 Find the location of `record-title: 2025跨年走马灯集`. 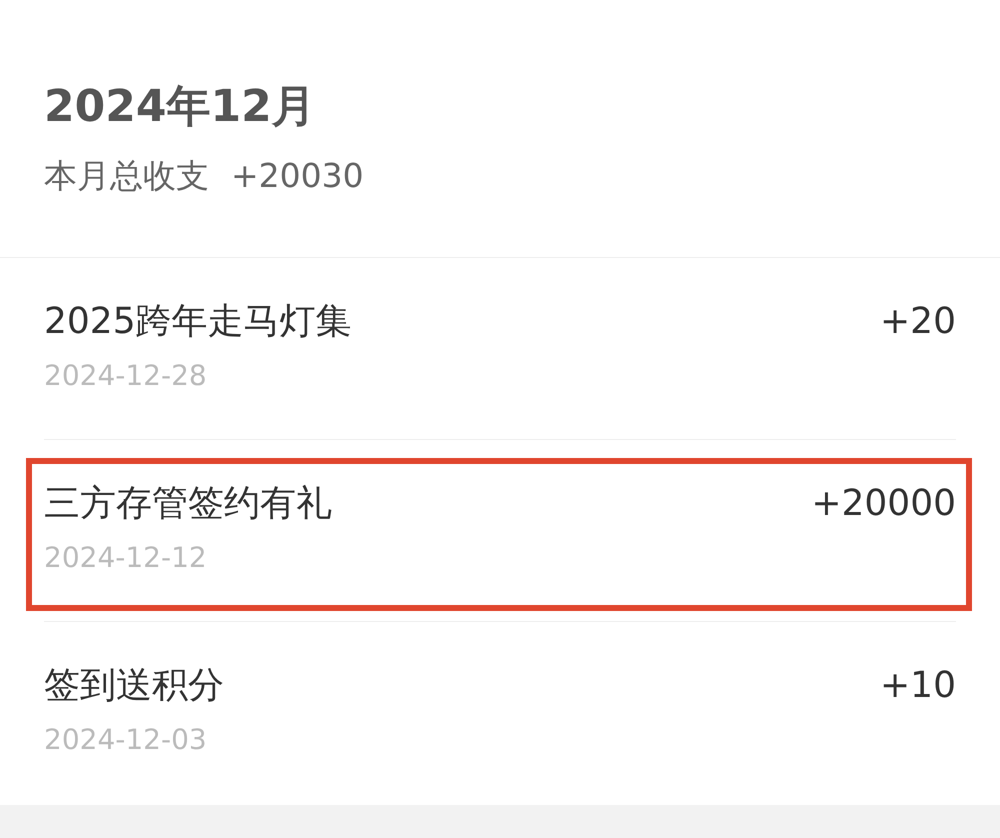

record-title: 2025跨年走马灯集 is located at coordinates (198, 322).